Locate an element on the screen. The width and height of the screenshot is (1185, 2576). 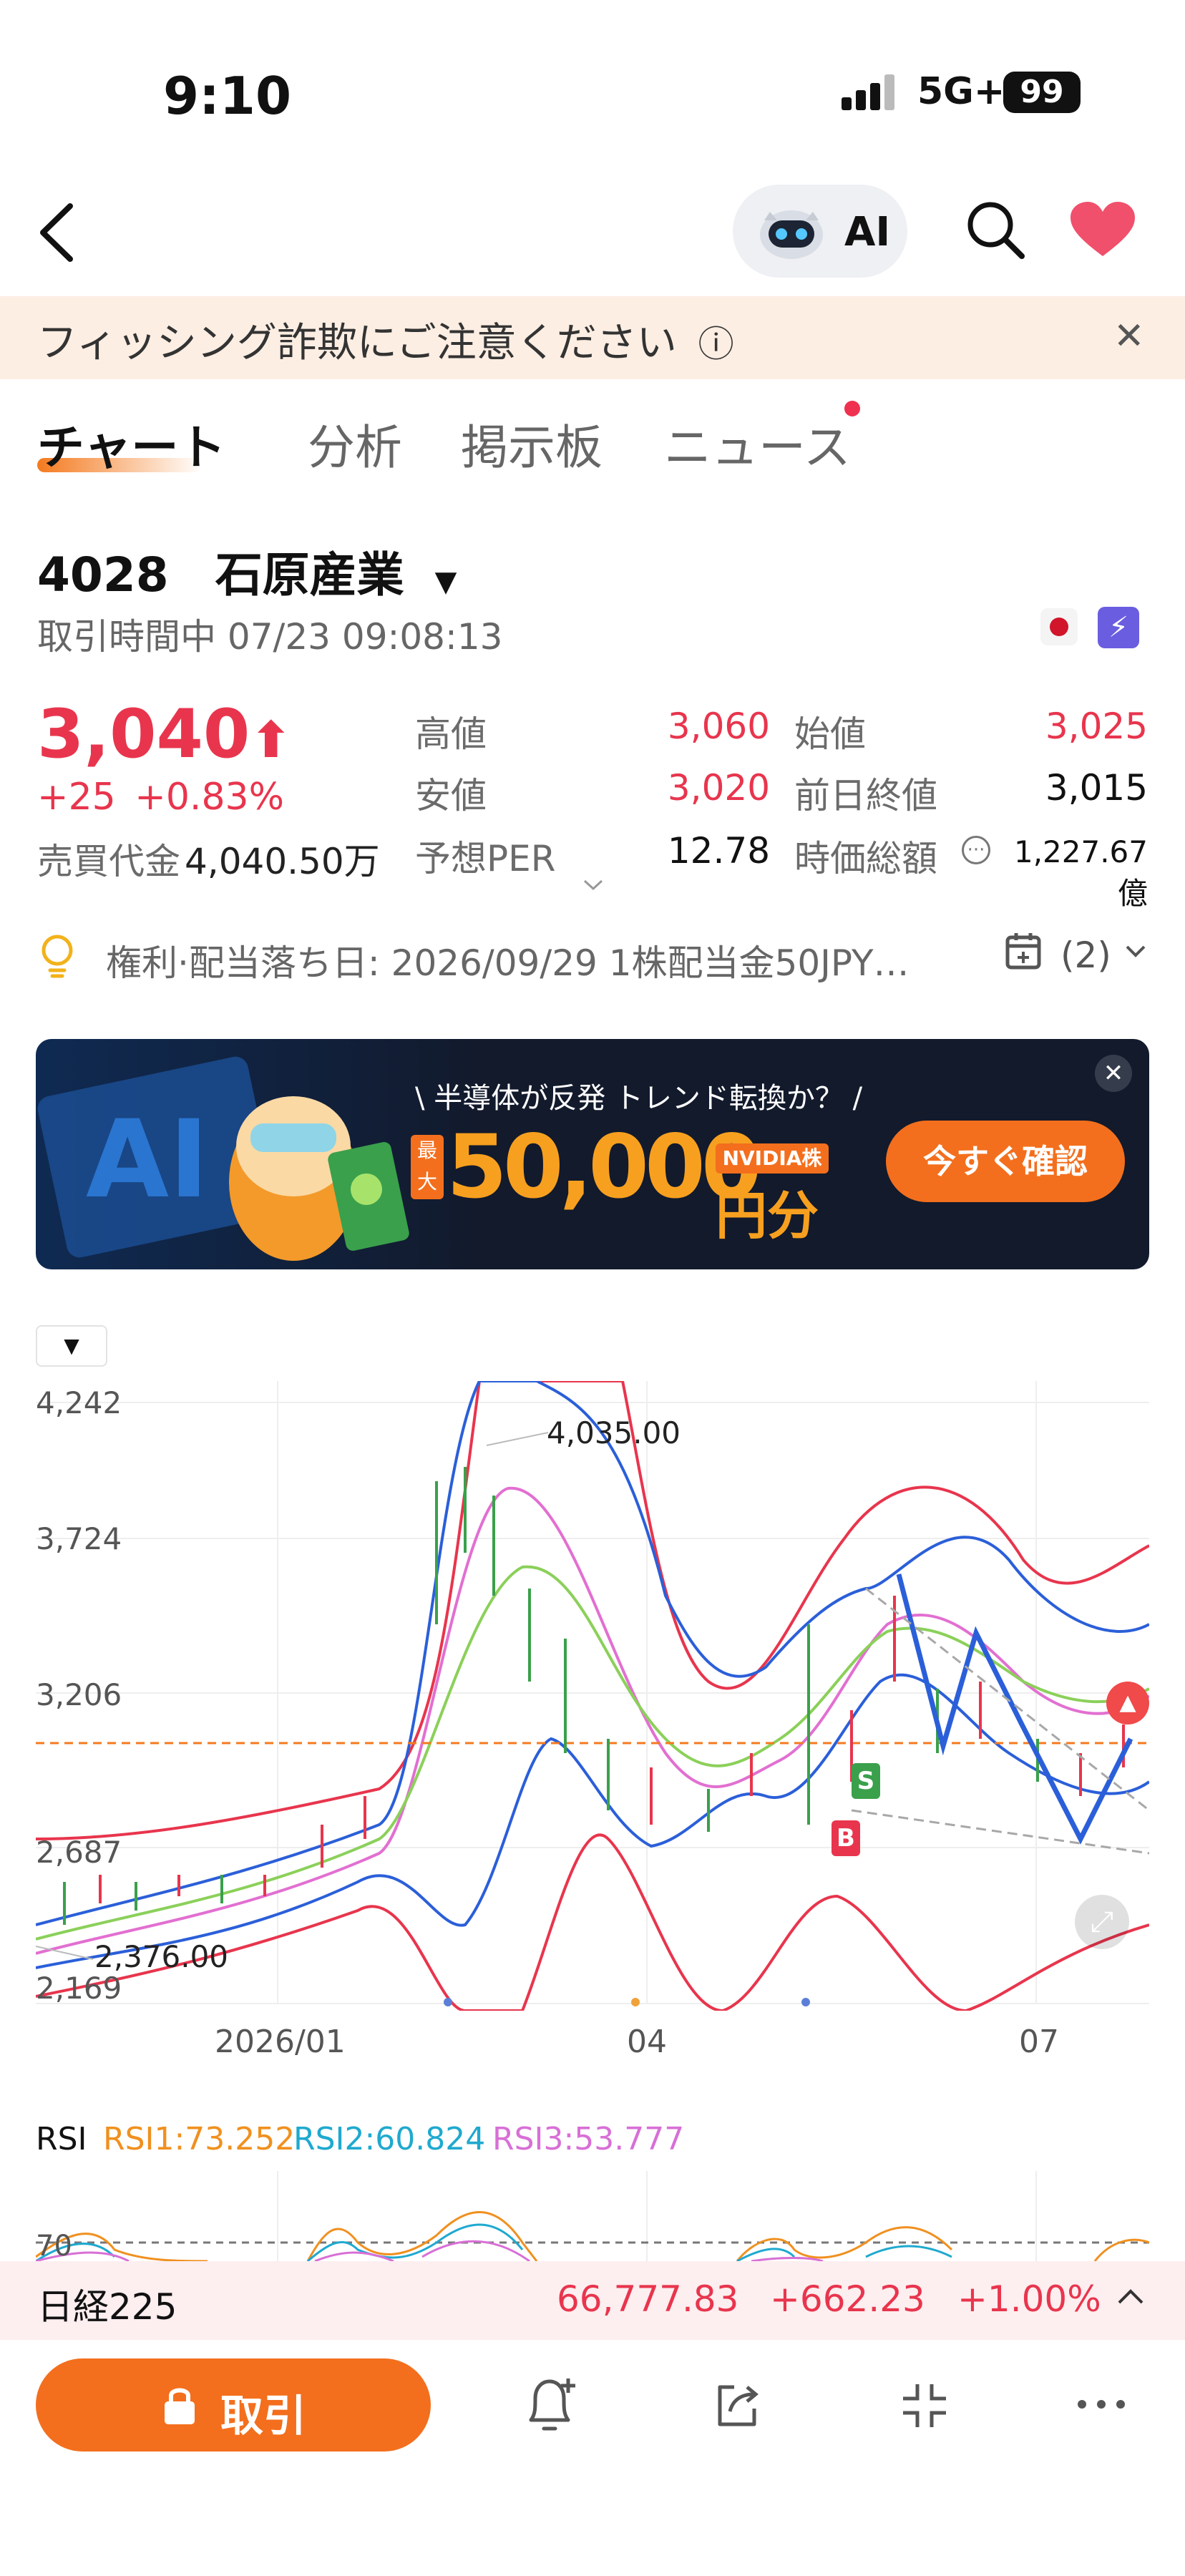
tab-chart: チャート is located at coordinates (131, 443).